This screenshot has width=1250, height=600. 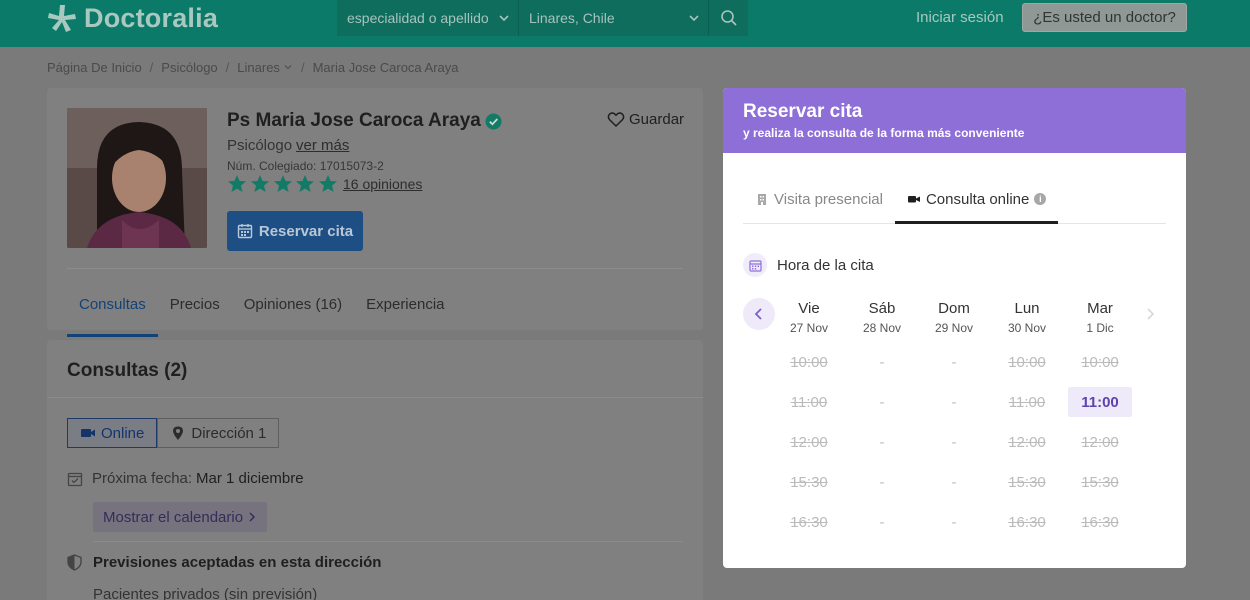 What do you see at coordinates (137, 178) in the screenshot?
I see `doctor-photo-icon` at bounding box center [137, 178].